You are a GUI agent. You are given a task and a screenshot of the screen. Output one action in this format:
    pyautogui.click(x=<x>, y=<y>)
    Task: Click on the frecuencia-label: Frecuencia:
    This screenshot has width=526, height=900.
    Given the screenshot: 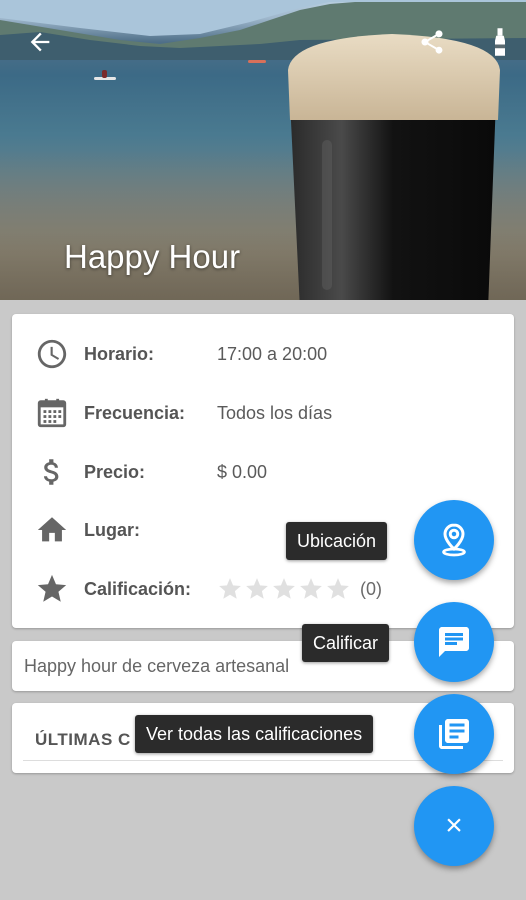 What is the action you would take?
    pyautogui.click(x=135, y=412)
    